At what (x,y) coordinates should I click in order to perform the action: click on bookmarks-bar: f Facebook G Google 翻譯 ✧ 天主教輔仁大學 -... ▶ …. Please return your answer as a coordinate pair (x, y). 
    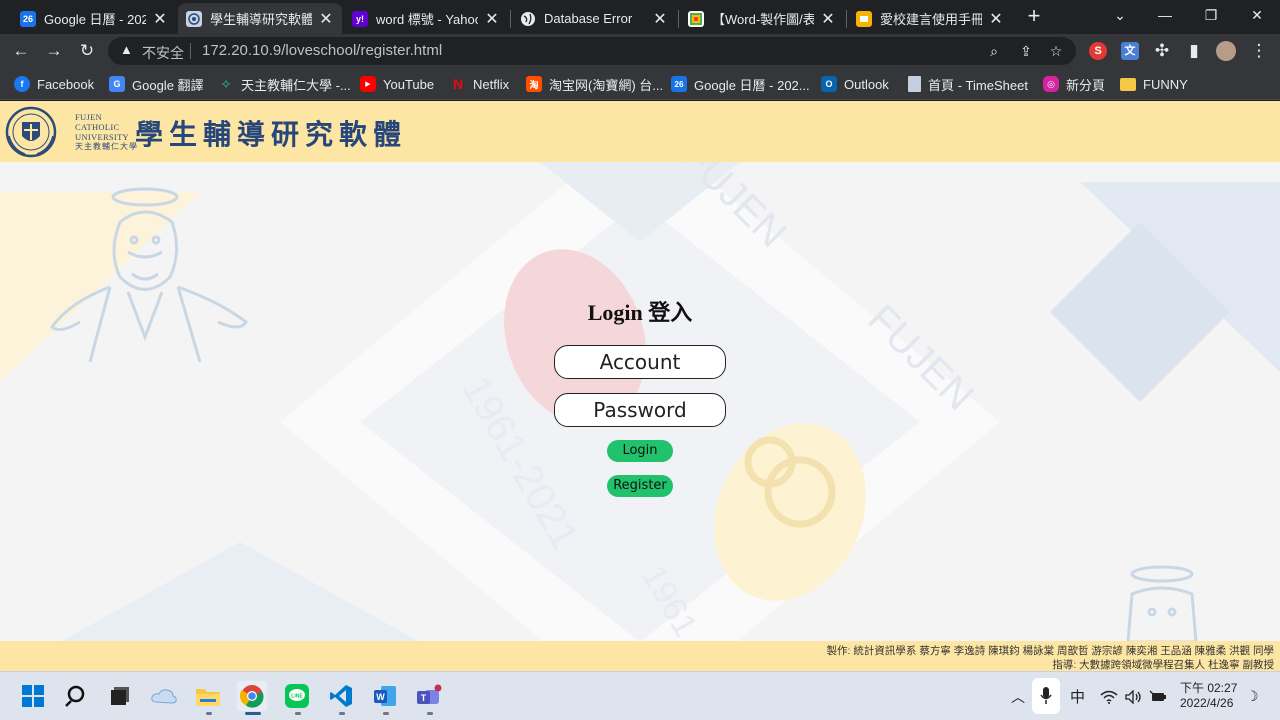
    Looking at the image, I should click on (640, 84).